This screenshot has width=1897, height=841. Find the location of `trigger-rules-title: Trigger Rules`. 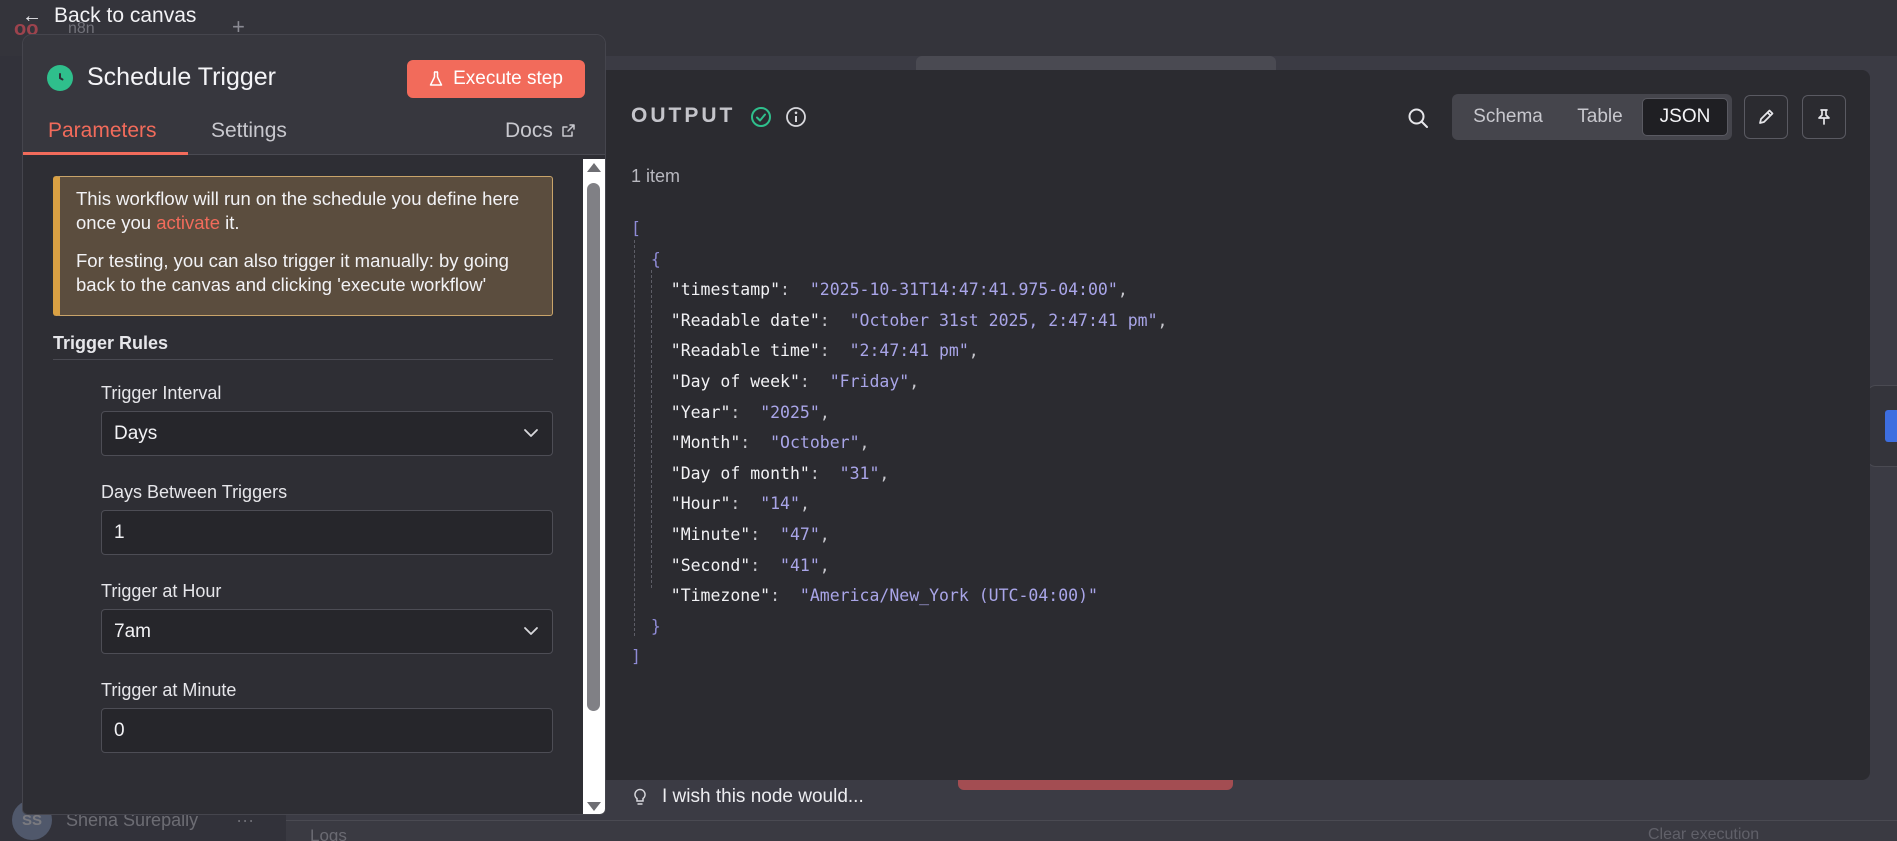

trigger-rules-title: Trigger Rules is located at coordinates (111, 343).